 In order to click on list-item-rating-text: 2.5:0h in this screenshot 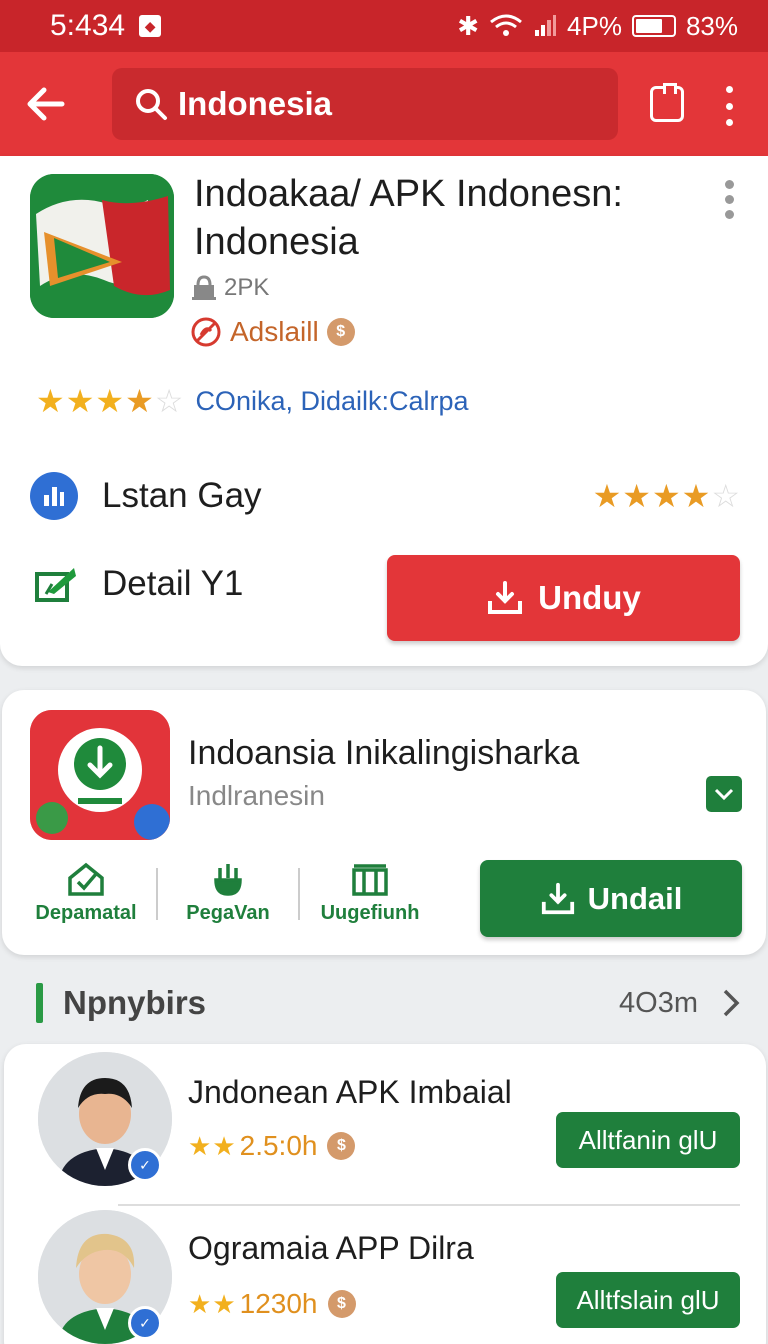, I will do `click(278, 1145)`.